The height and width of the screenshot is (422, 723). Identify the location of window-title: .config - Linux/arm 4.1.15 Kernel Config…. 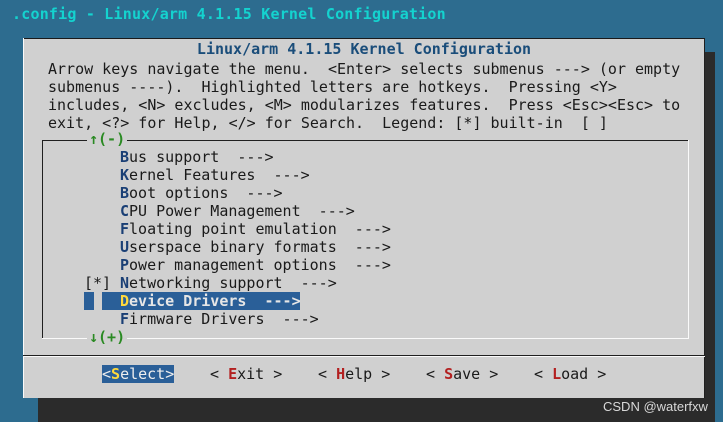
(229, 14).